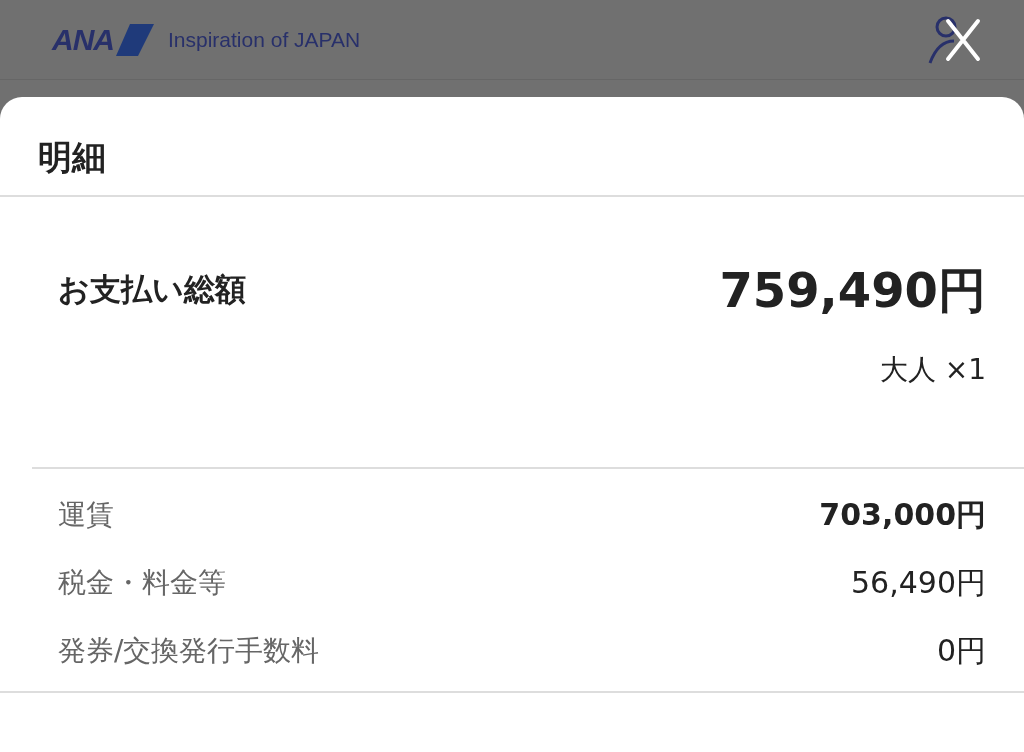  Describe the element at coordinates (852, 290) in the screenshot. I see `total-amount: 759,490円` at that location.